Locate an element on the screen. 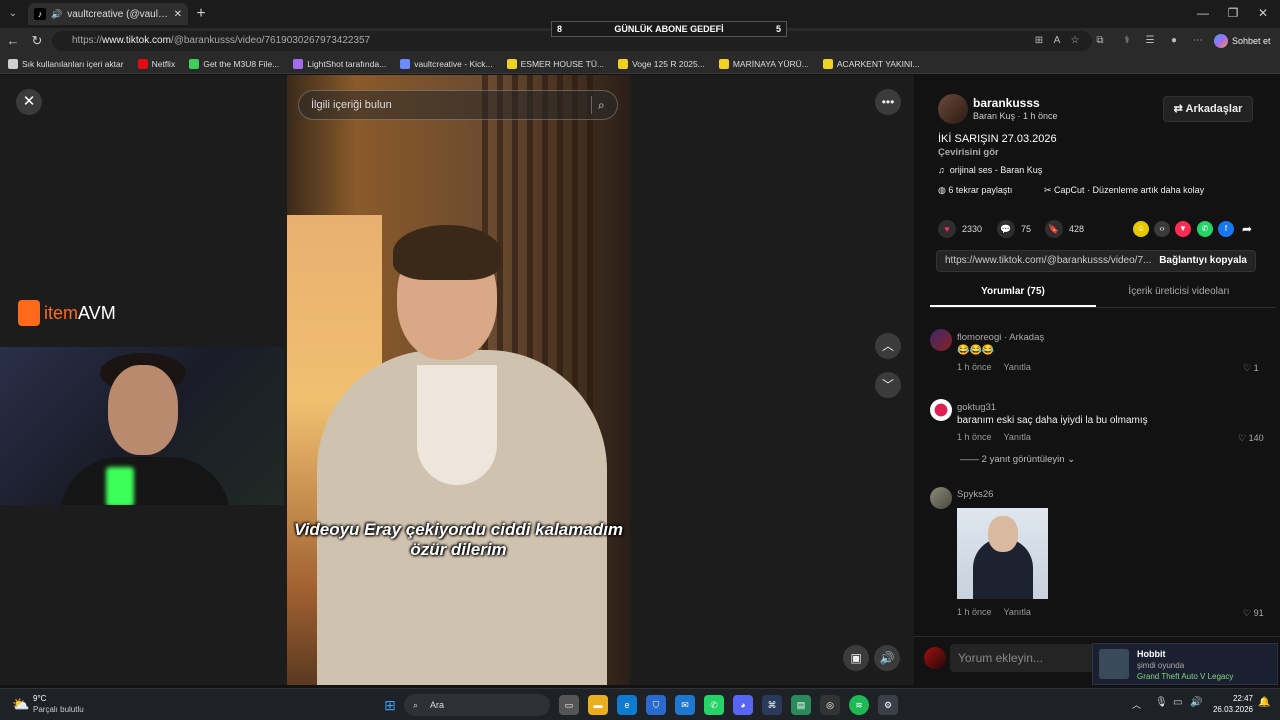 The image size is (1280, 720). previous-video-chevron-up-icon: ︿ is located at coordinates (888, 346).